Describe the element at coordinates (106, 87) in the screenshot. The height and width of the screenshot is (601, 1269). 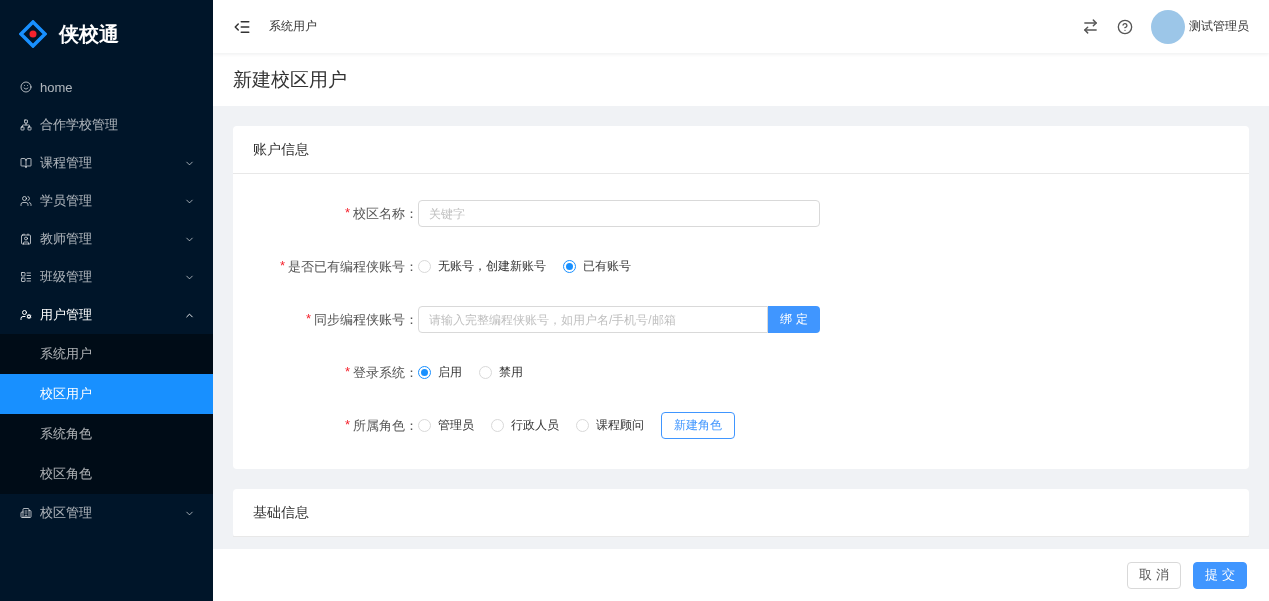
I see `menu-item: home` at that location.